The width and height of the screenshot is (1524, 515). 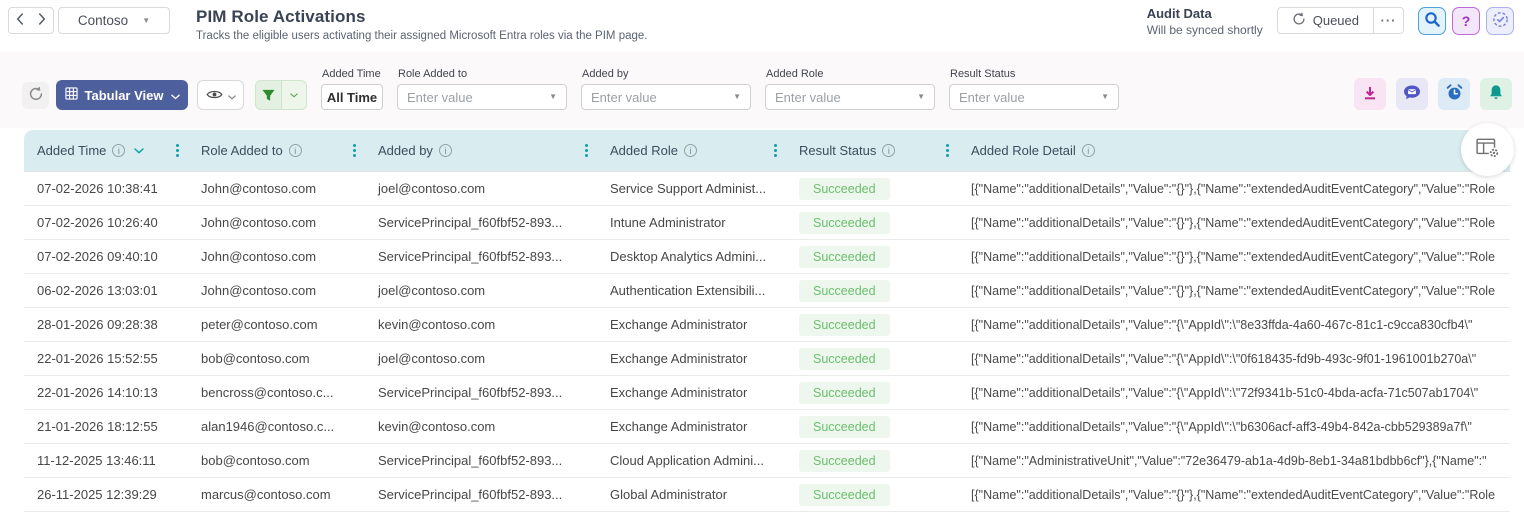 I want to click on ellipsis-icon: ···, so click(x=1388, y=20).